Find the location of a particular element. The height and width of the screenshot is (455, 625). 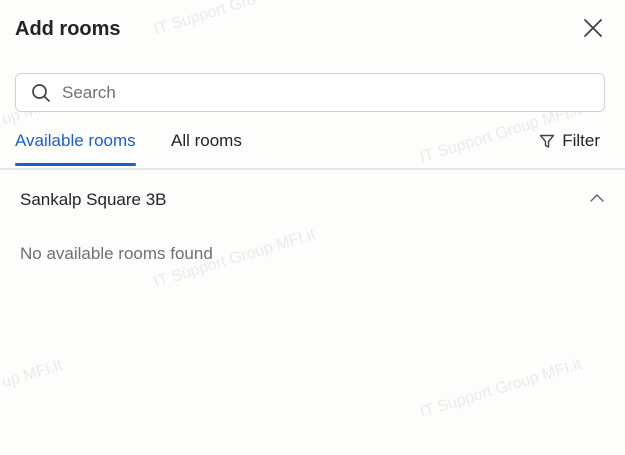

tab-available-rooms: Available rooms is located at coordinates (75, 141).